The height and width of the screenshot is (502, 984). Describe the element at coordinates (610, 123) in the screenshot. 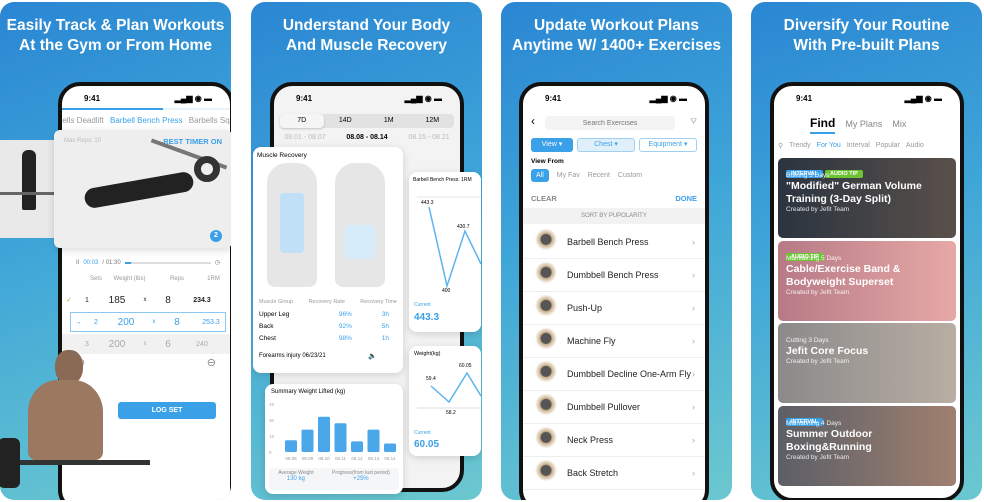

I see `search-input` at that location.